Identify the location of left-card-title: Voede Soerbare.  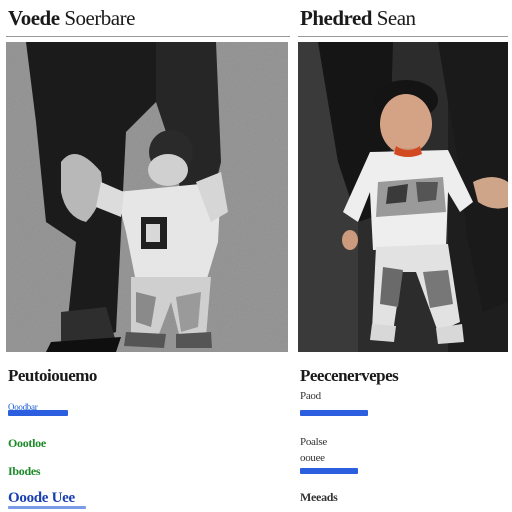
(71, 18).